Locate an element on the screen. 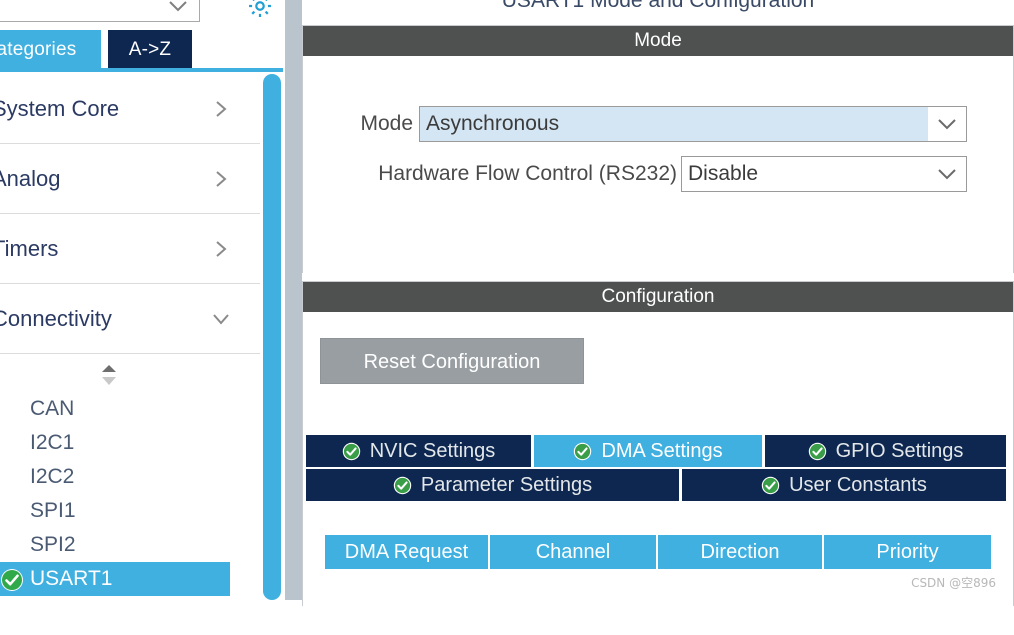 This screenshot has width=1014, height=635. list-item-label: I2C2 is located at coordinates (52, 476).